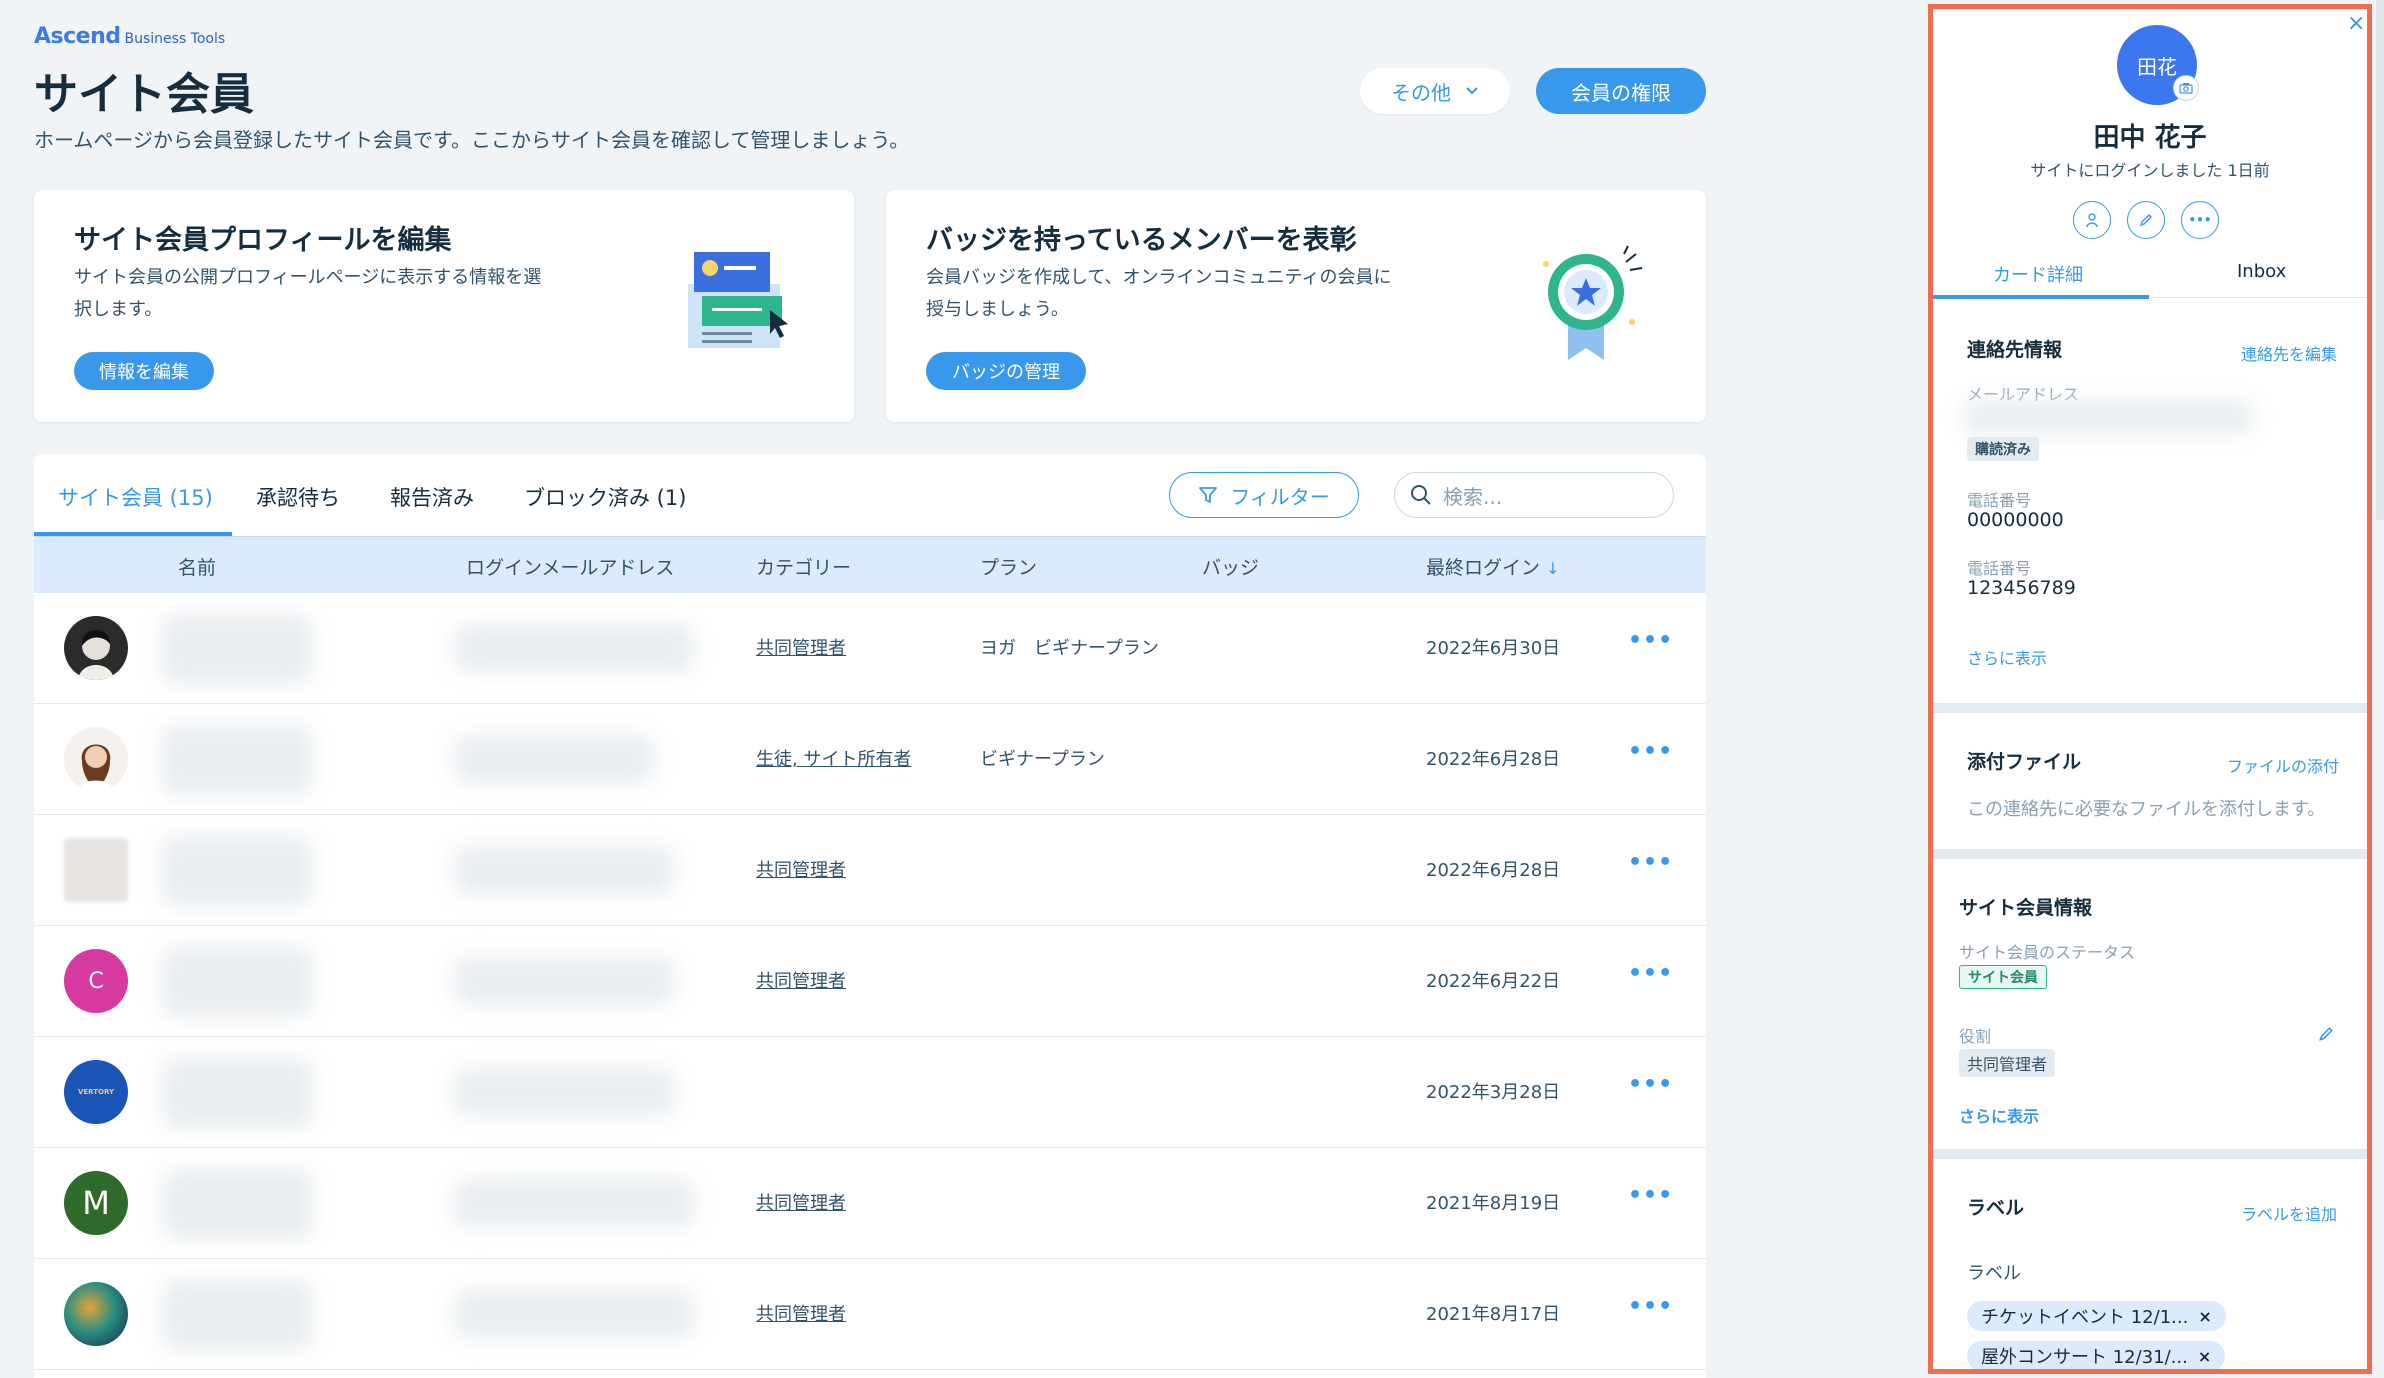 The height and width of the screenshot is (1378, 2384). I want to click on tab-divider, so click(2258, 297).